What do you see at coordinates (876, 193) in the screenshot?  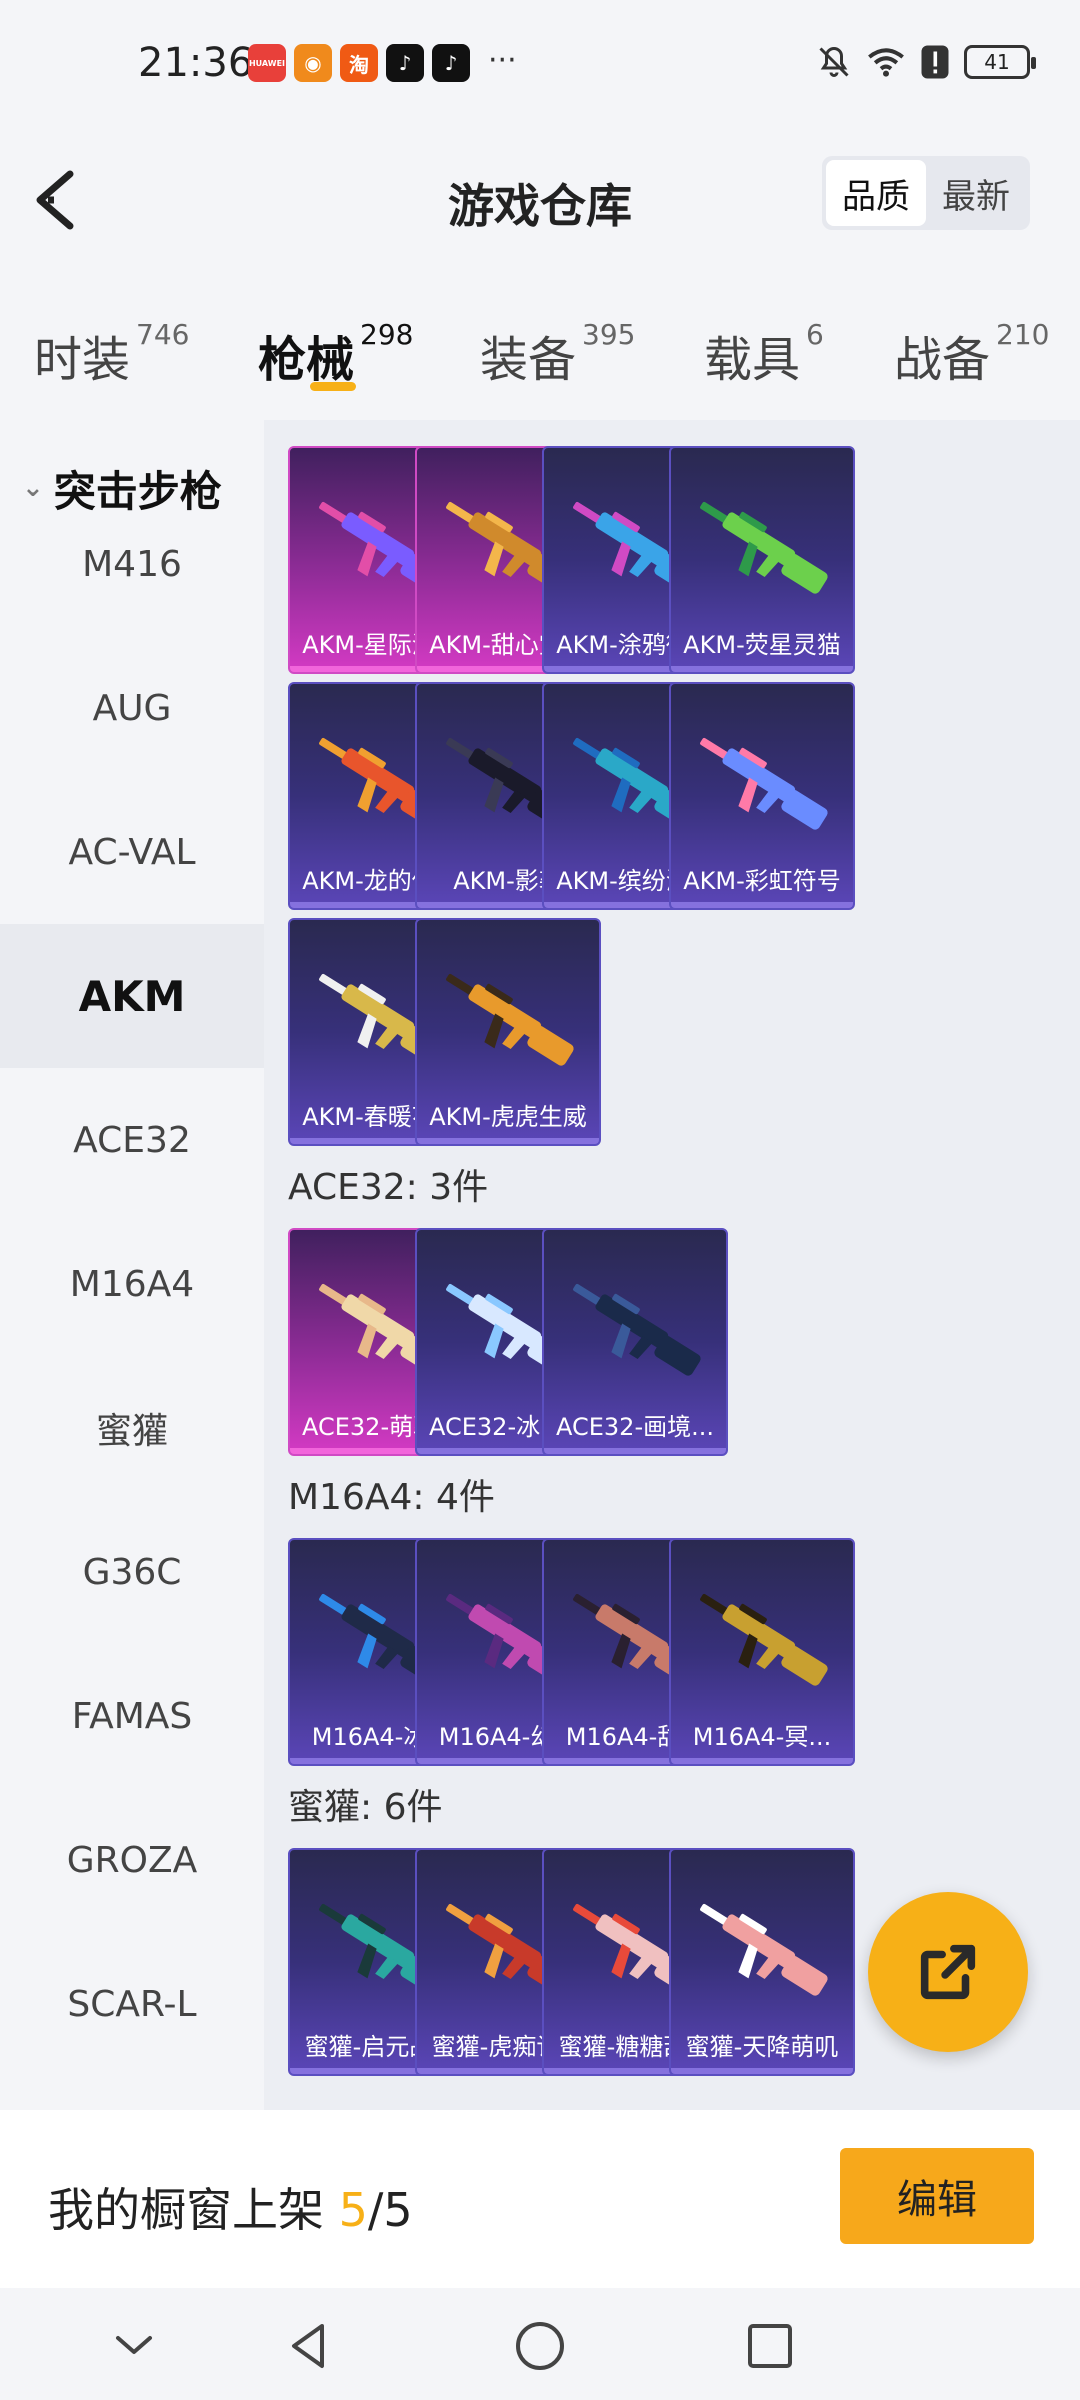 I see `sort-quality-button: 品质` at bounding box center [876, 193].